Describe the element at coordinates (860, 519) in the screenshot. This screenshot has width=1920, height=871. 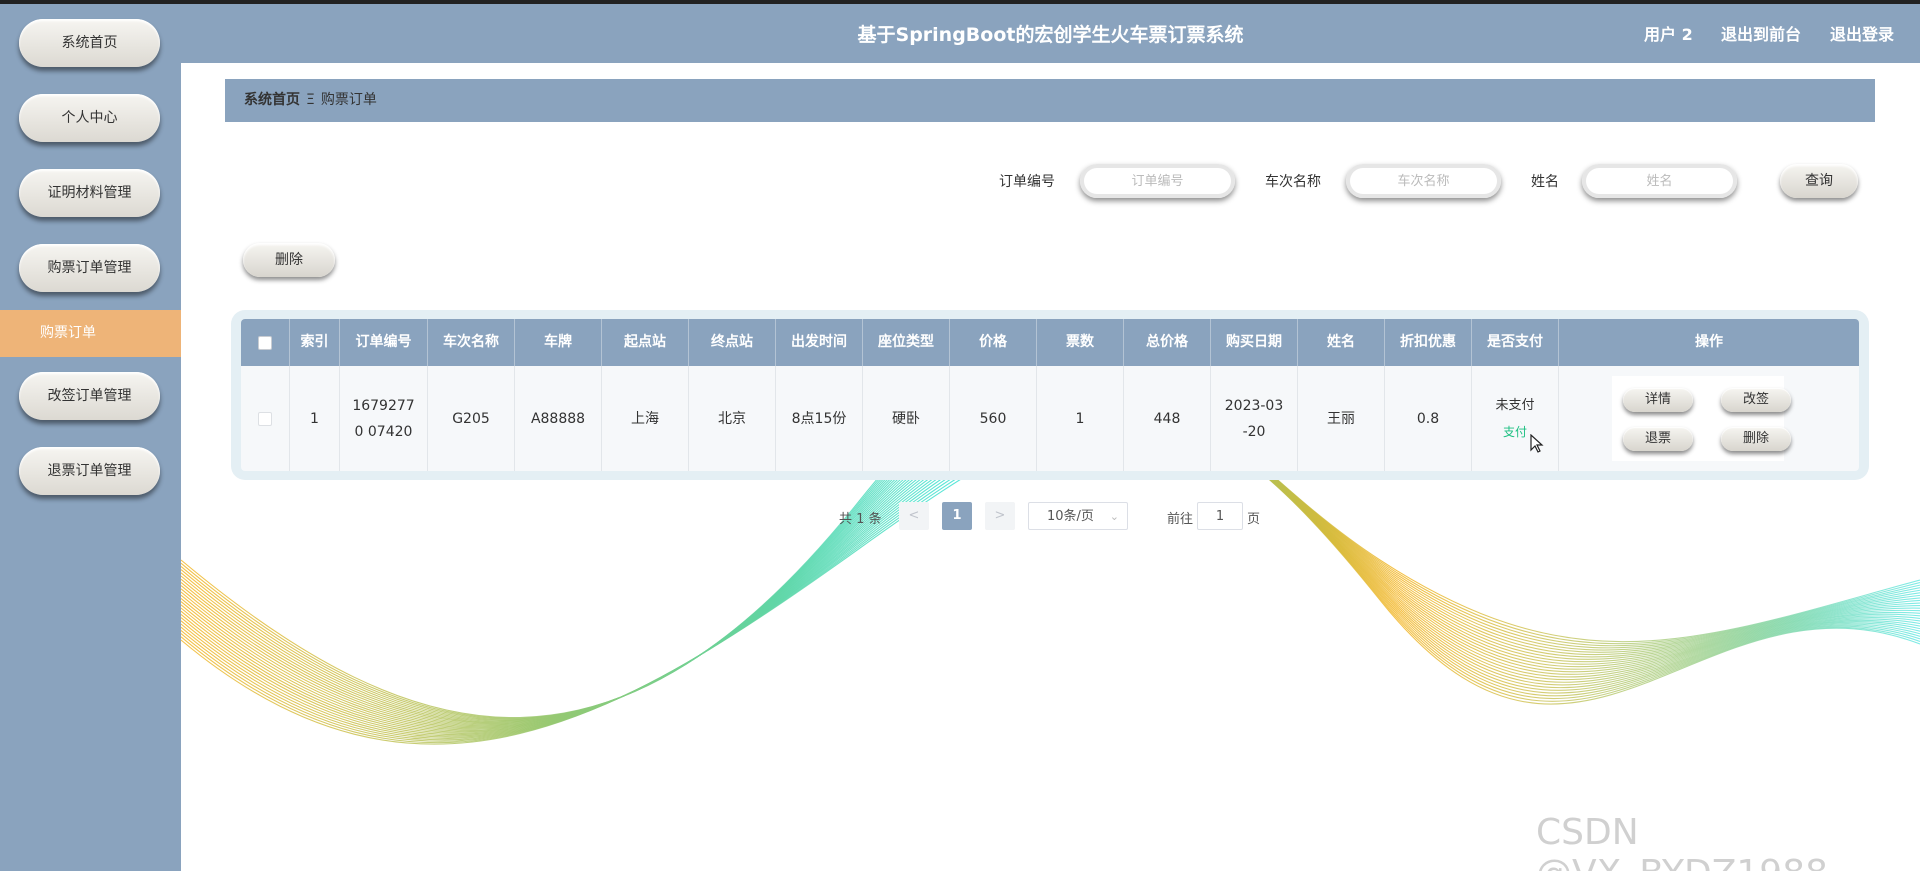
I see `pagination-total: 共 1 条` at that location.